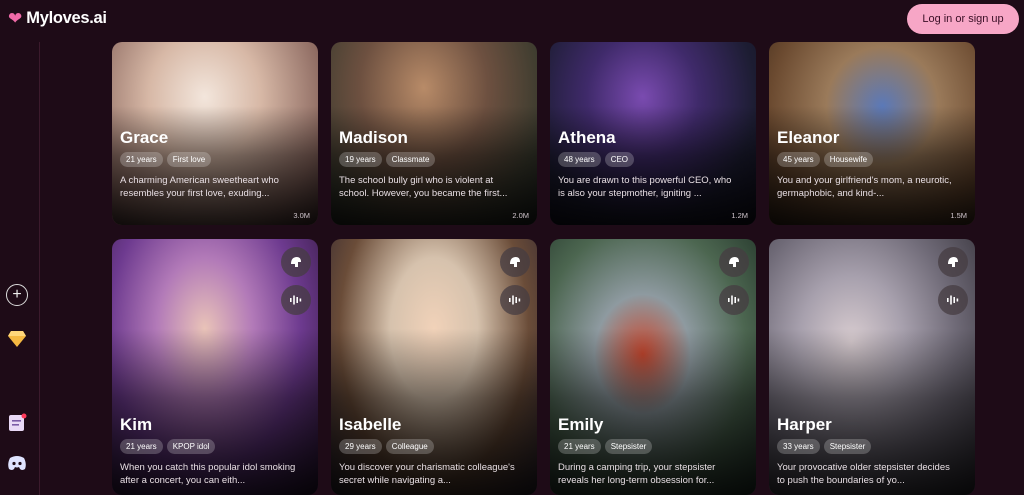 Image resolution: width=1024 pixels, height=495 pixels. I want to click on card-name: Kim, so click(136, 424).